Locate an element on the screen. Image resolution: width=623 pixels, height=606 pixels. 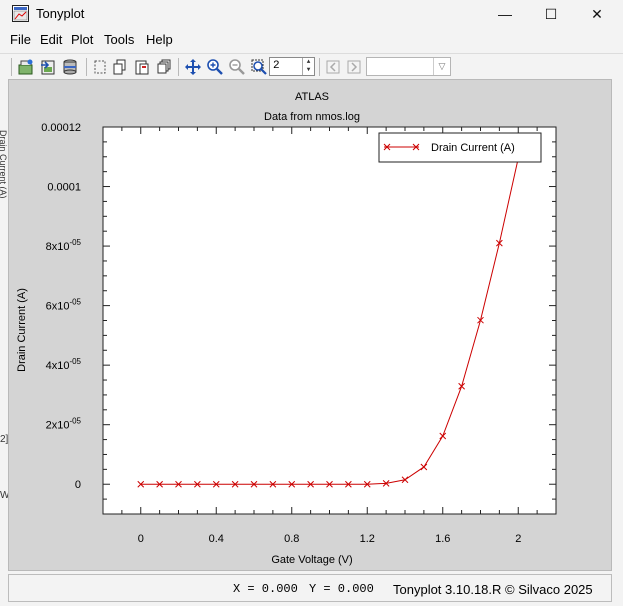
minimize-icon: — is located at coordinates (505, 14).